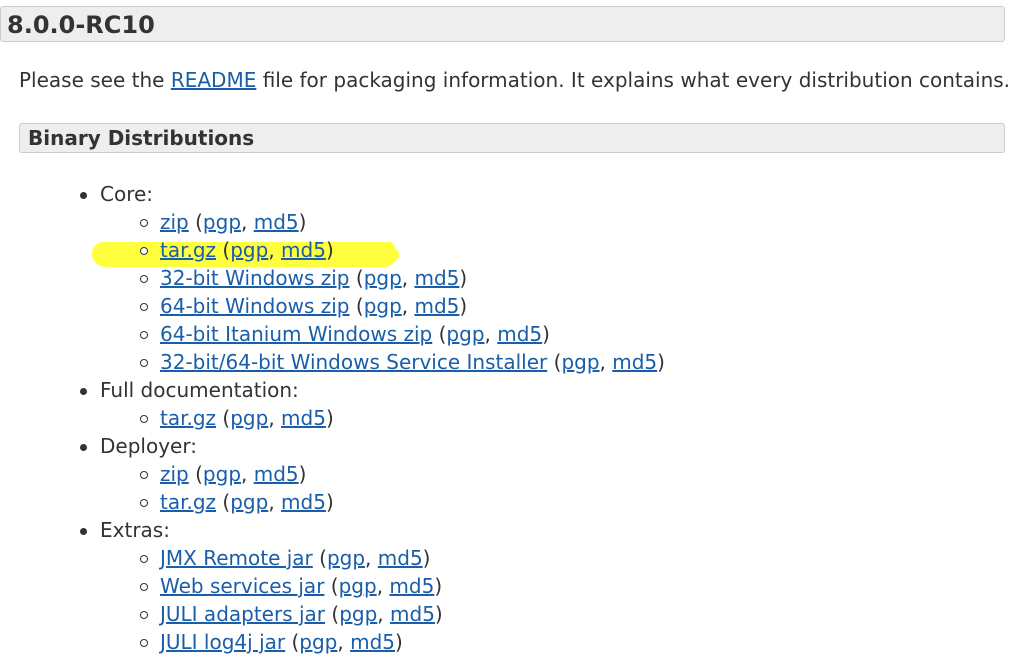 The width and height of the screenshot is (1030, 656). Describe the element at coordinates (255, 278) in the screenshot. I see `download-link: 32-bit Windows zip` at that location.